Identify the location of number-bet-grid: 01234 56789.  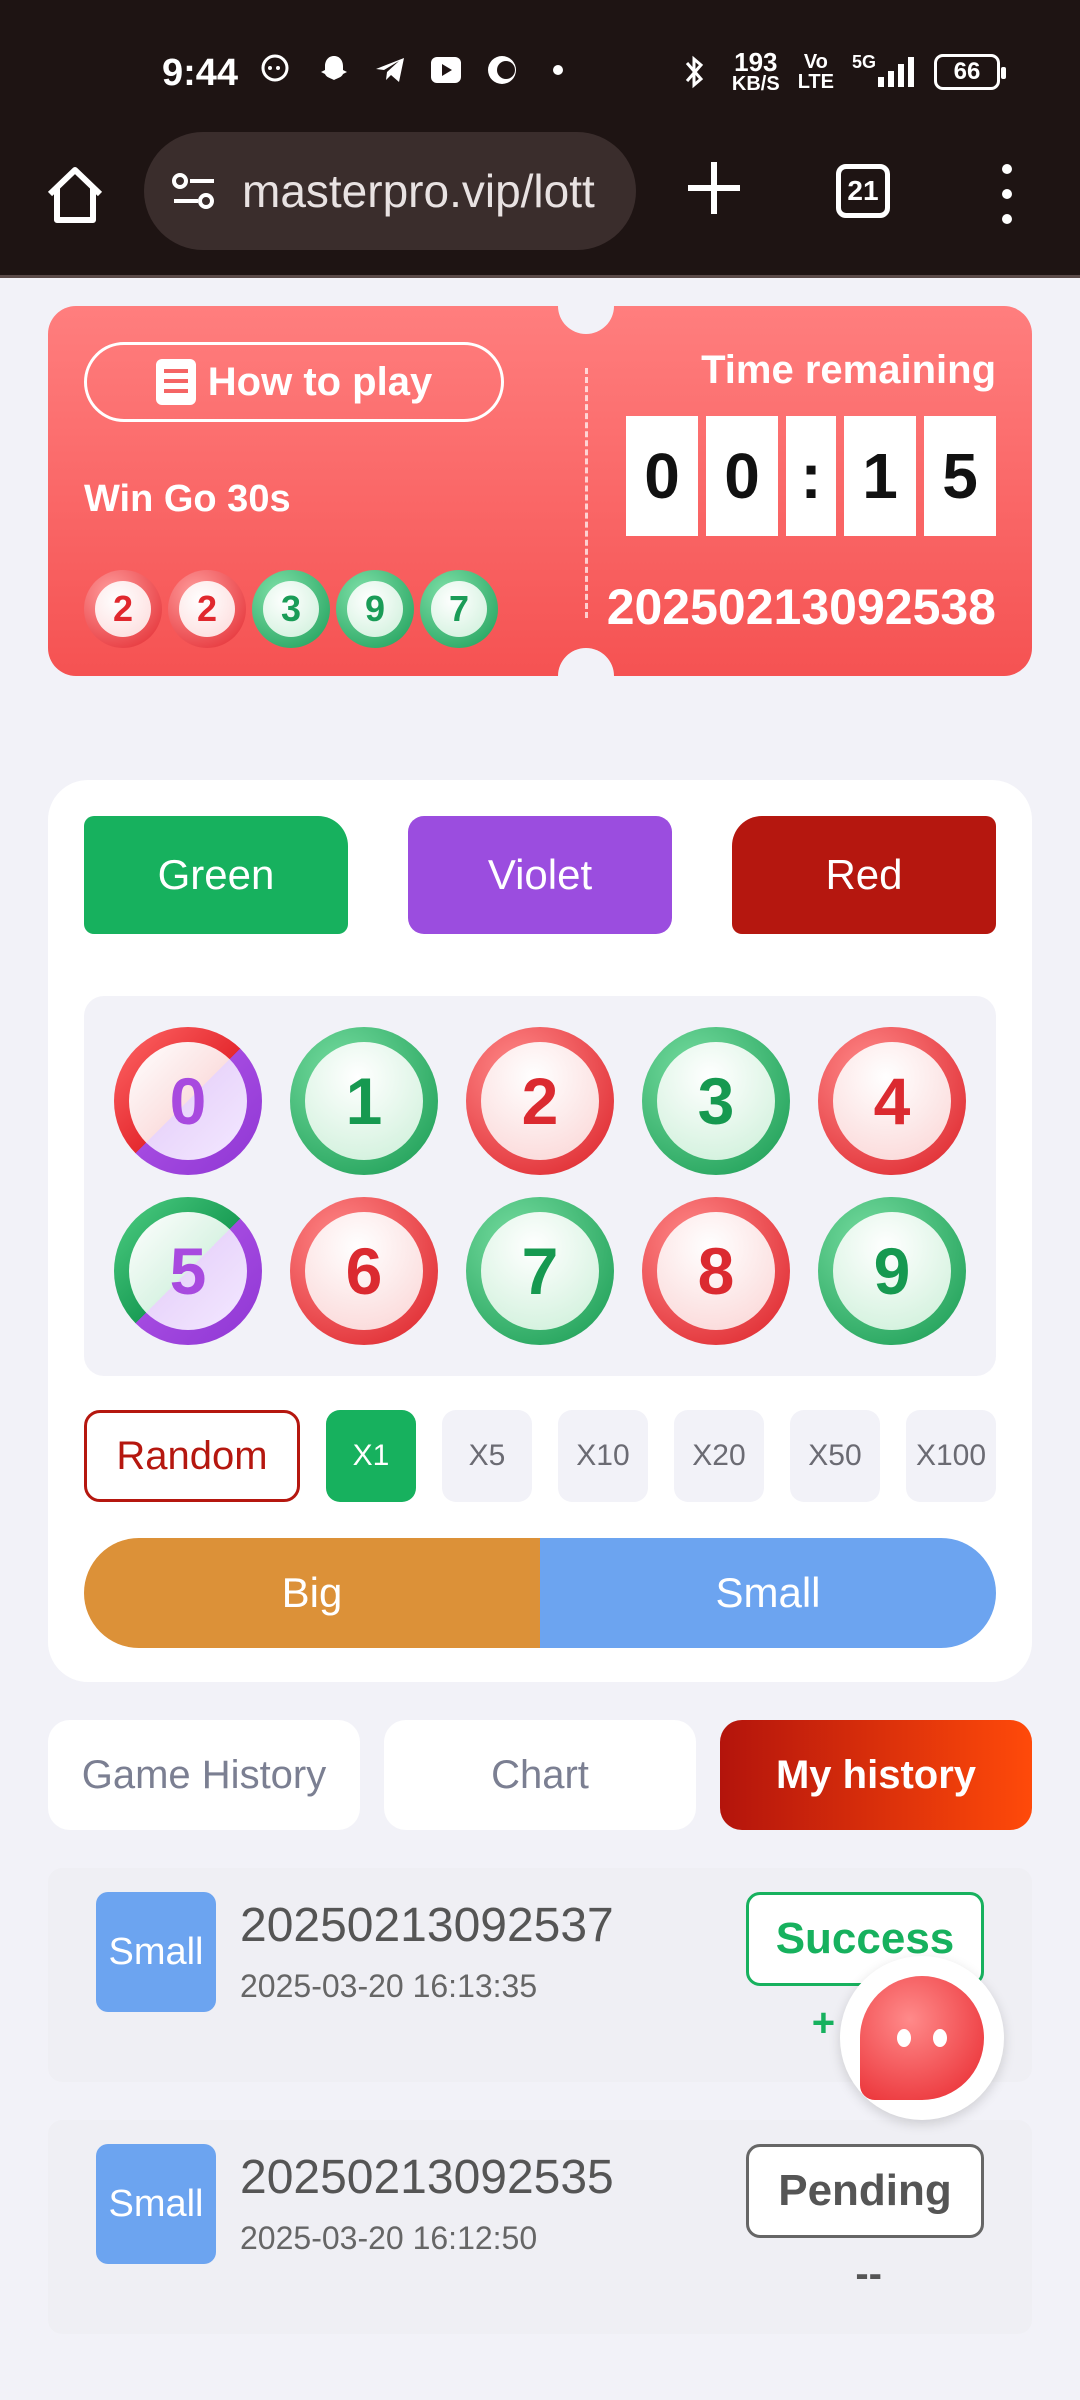
(540, 1186).